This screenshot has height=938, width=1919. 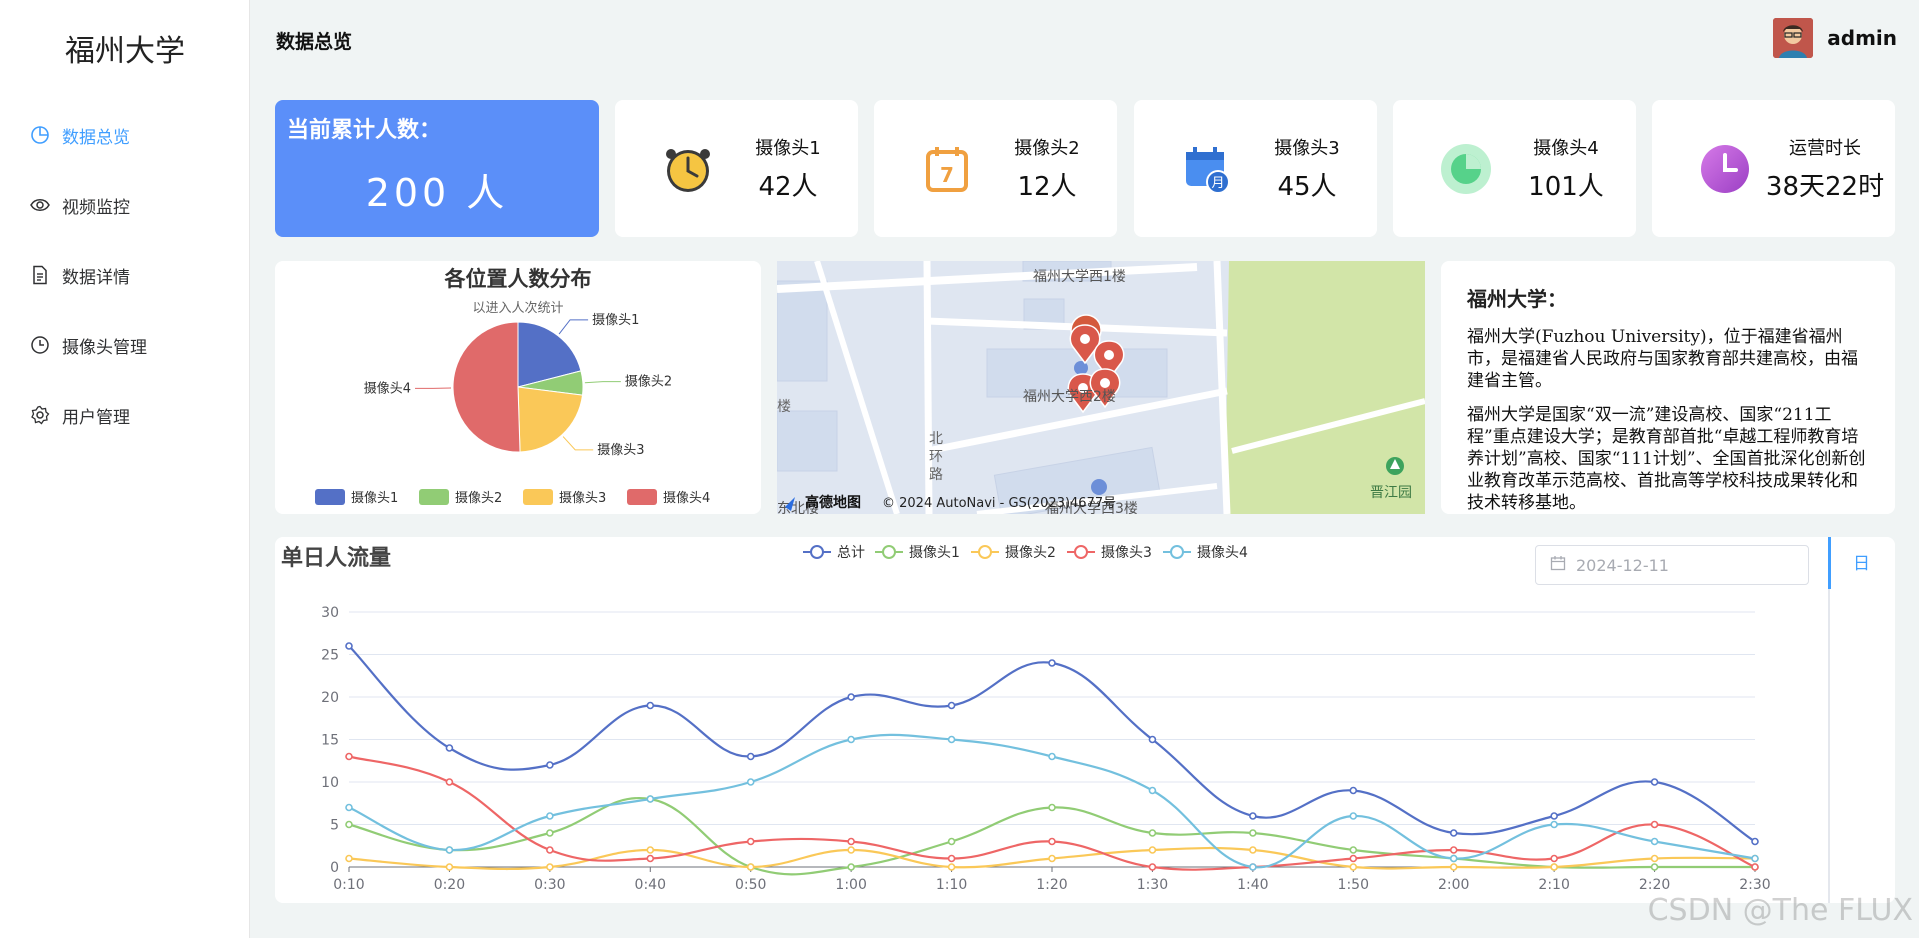 I want to click on map-brand: 高德地图, so click(x=833, y=502).